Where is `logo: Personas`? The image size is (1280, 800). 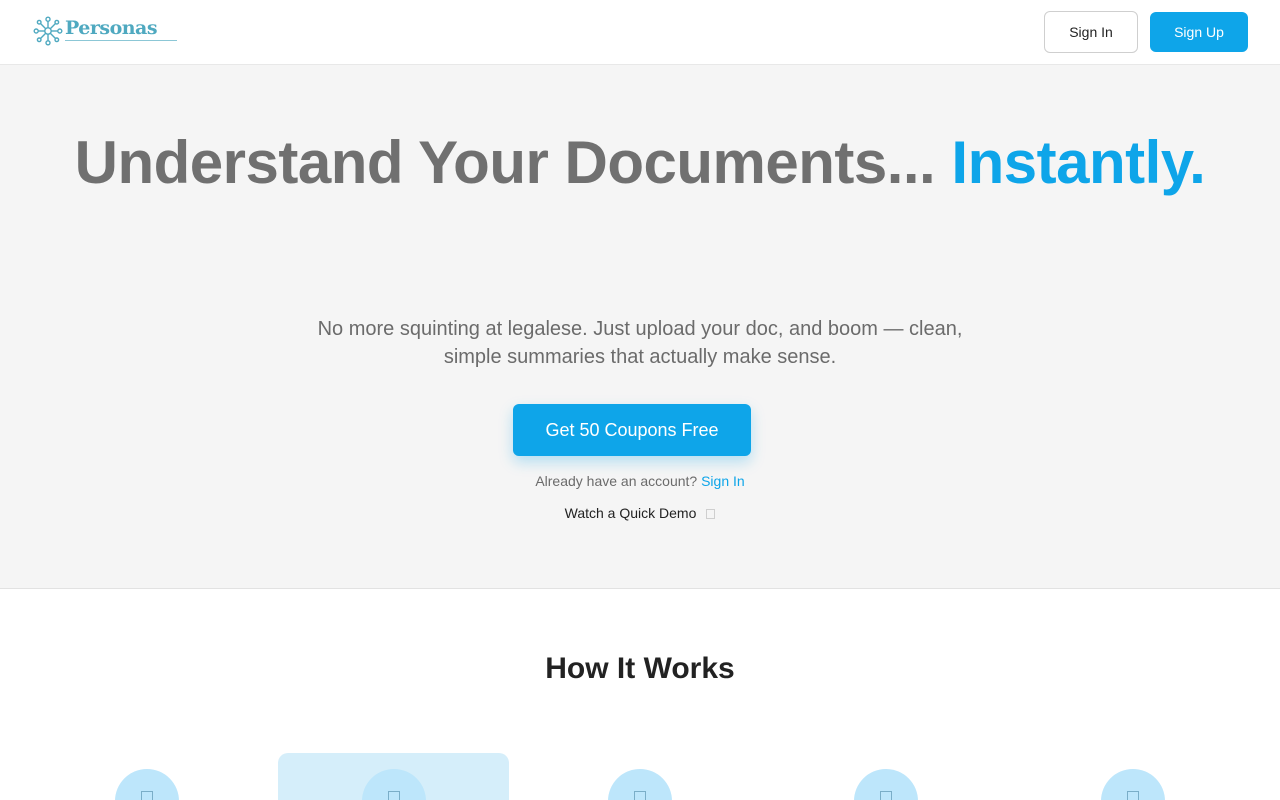 logo: Personas is located at coordinates (105, 31).